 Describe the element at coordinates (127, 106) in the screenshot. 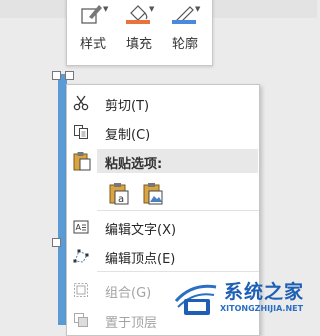

I see `menu-item-label: 剪切(T)` at that location.